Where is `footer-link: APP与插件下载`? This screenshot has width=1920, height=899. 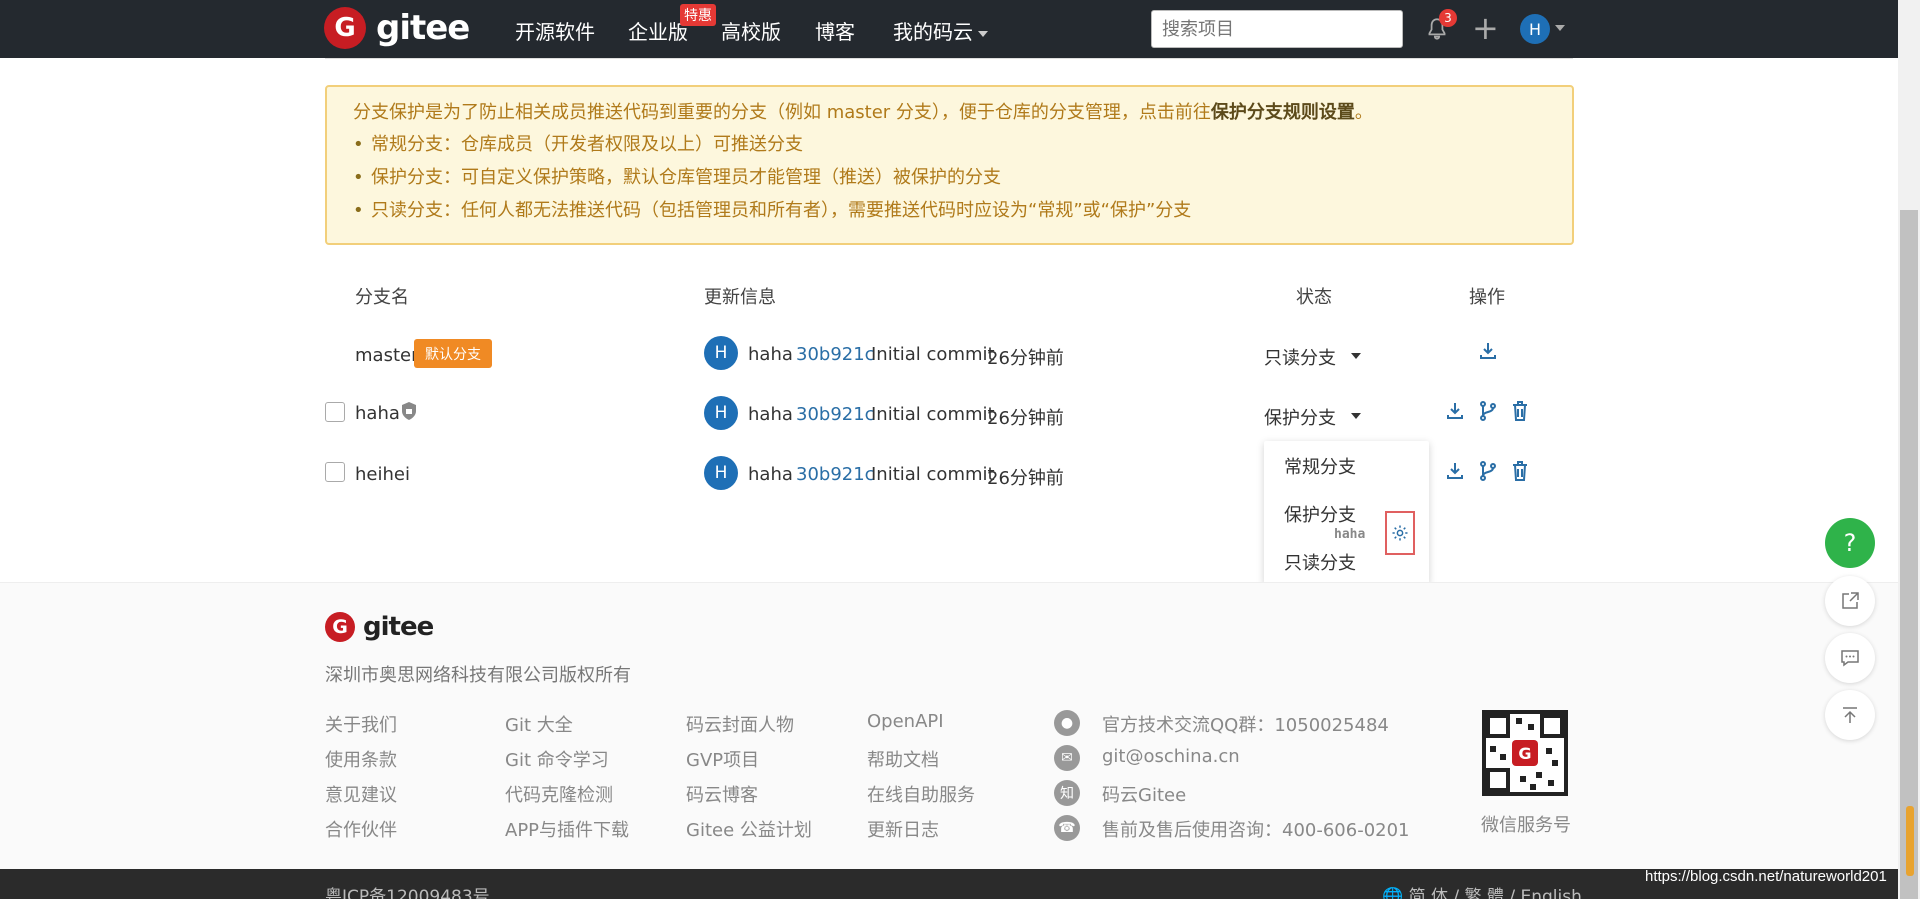
footer-link: APP与插件下载 is located at coordinates (567, 829).